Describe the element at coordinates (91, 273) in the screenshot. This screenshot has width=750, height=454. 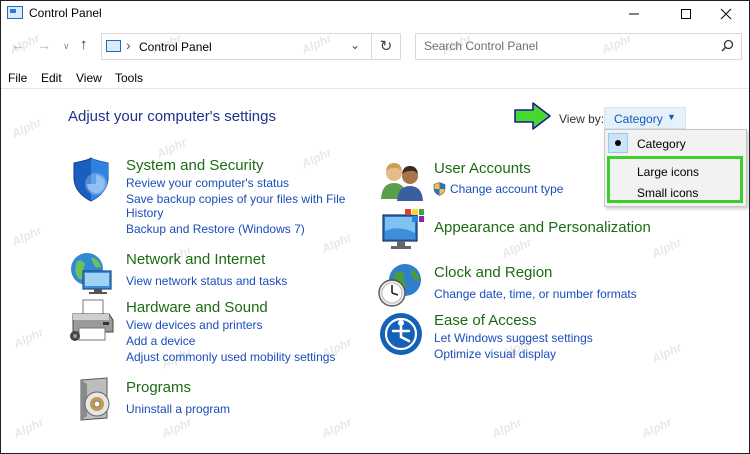
I see `network-globe-icon` at that location.